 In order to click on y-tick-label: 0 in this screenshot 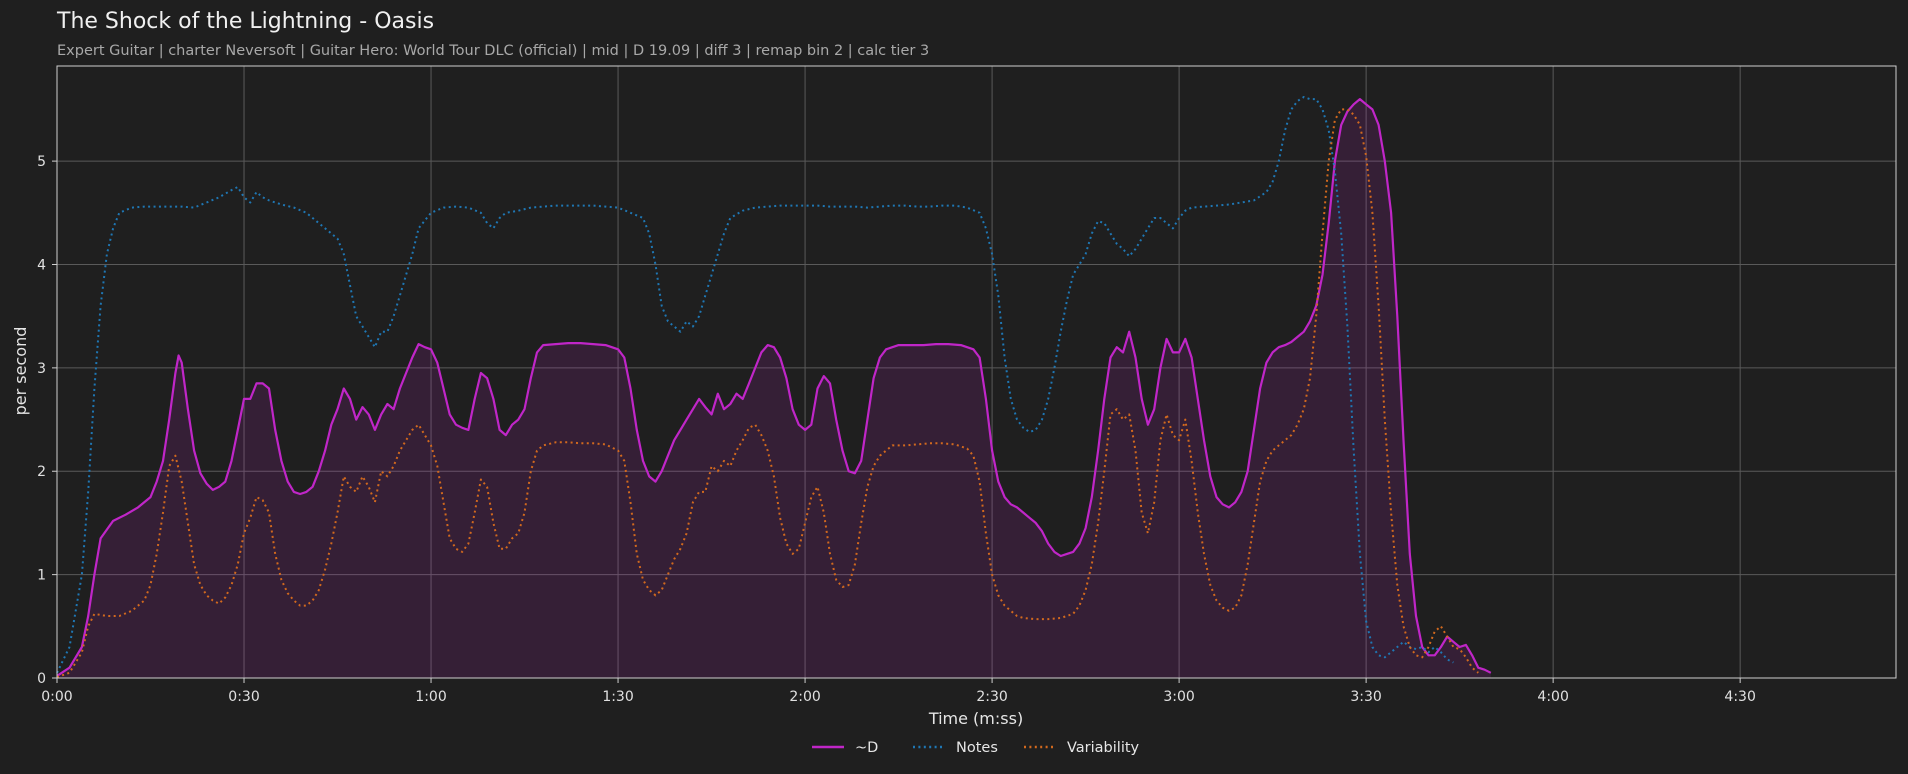, I will do `click(41, 679)`.